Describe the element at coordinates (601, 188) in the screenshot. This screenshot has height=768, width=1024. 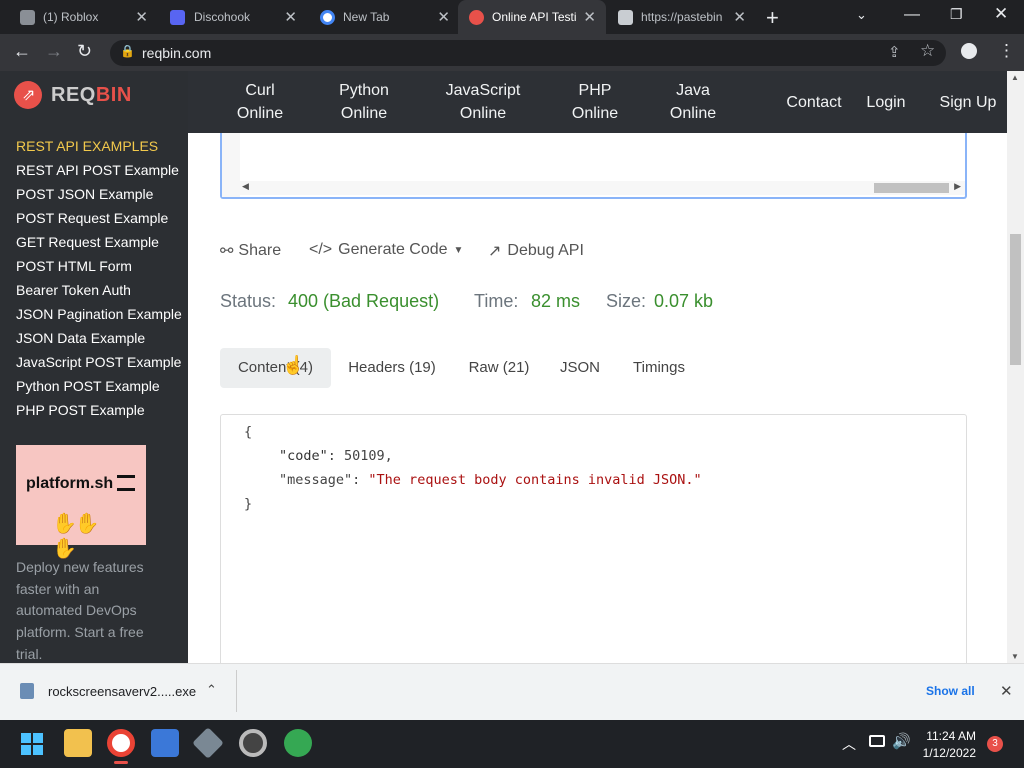
I see `editor-horizontal-scrollbar: ◀ ▶` at that location.